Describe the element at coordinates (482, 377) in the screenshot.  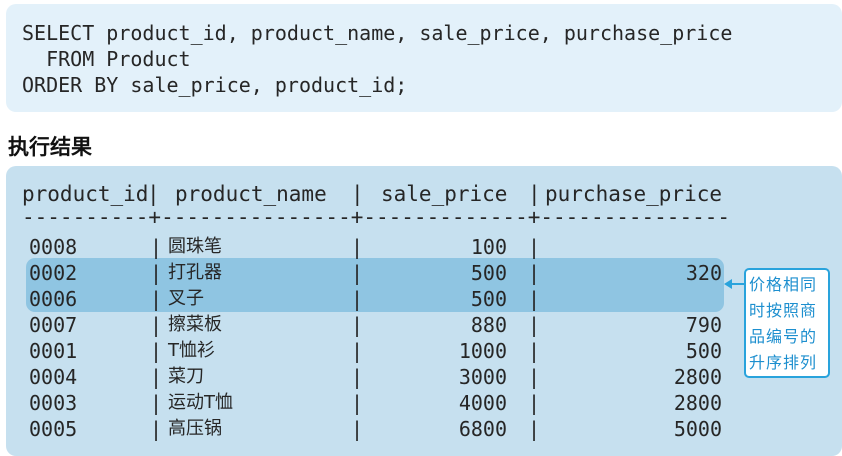
I see `cell-sale-price: 3000` at that location.